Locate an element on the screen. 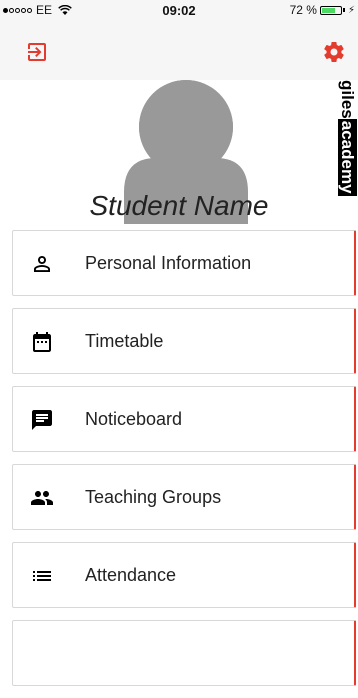  logo-text-academy: academy is located at coordinates (347, 157).